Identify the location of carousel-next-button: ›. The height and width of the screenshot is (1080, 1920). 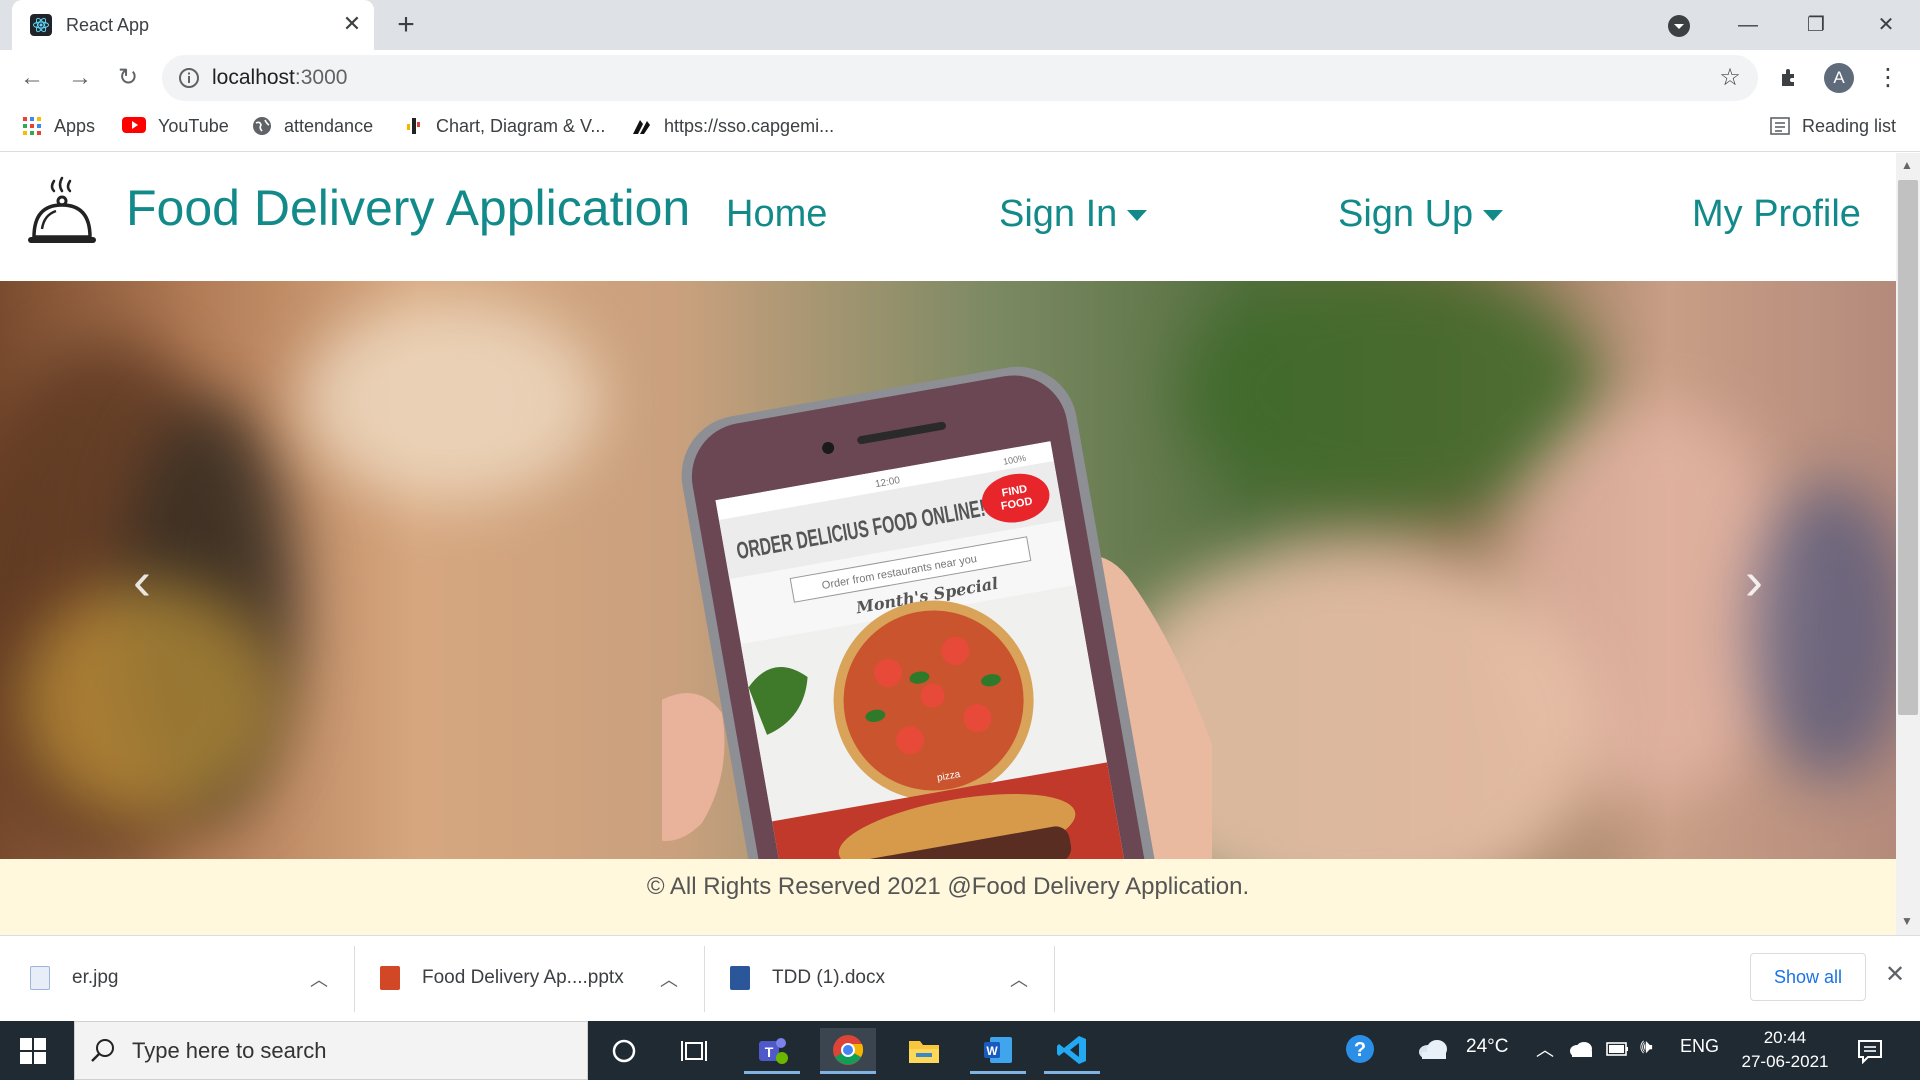
(1754, 581).